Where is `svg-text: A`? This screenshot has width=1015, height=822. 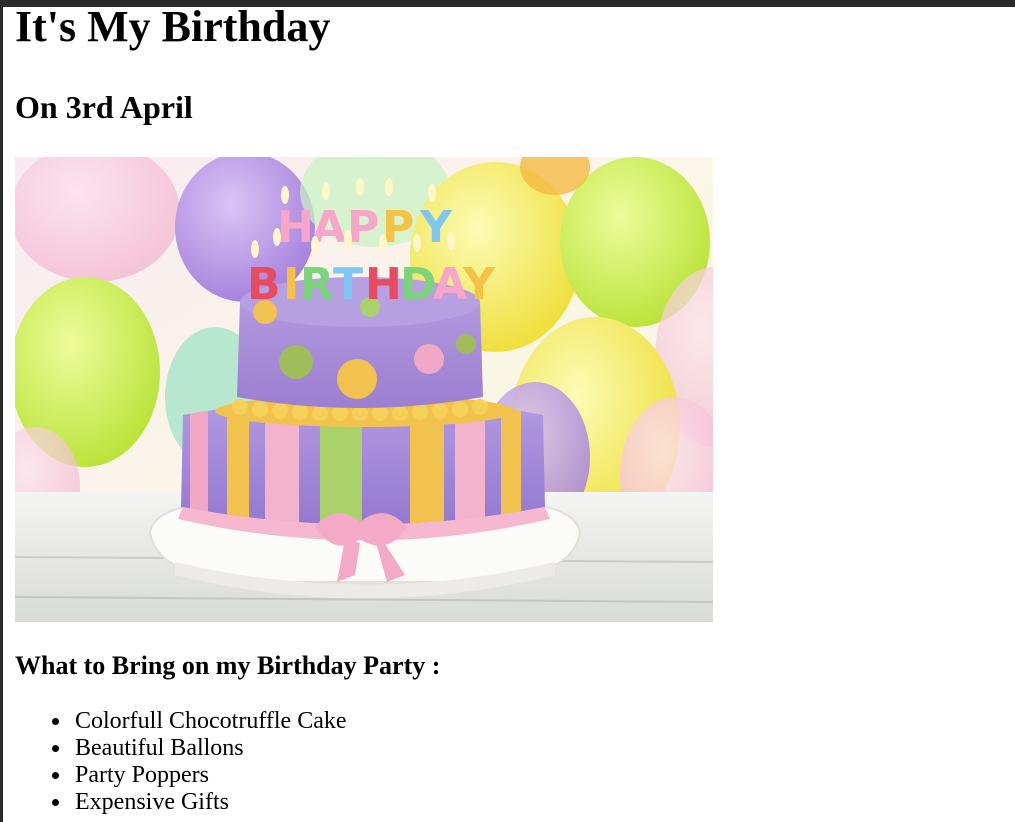
svg-text: A is located at coordinates (450, 284).